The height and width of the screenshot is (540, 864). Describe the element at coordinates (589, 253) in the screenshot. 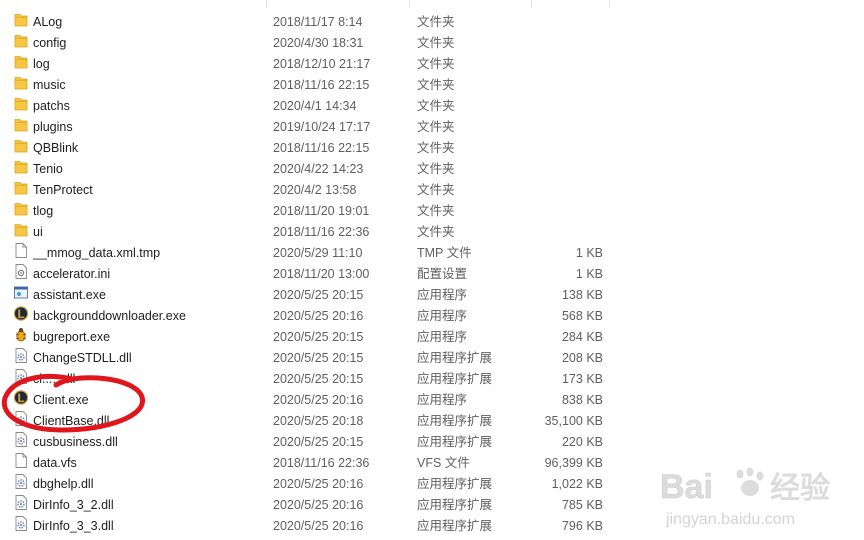

I see `file-size: 1 KB` at that location.